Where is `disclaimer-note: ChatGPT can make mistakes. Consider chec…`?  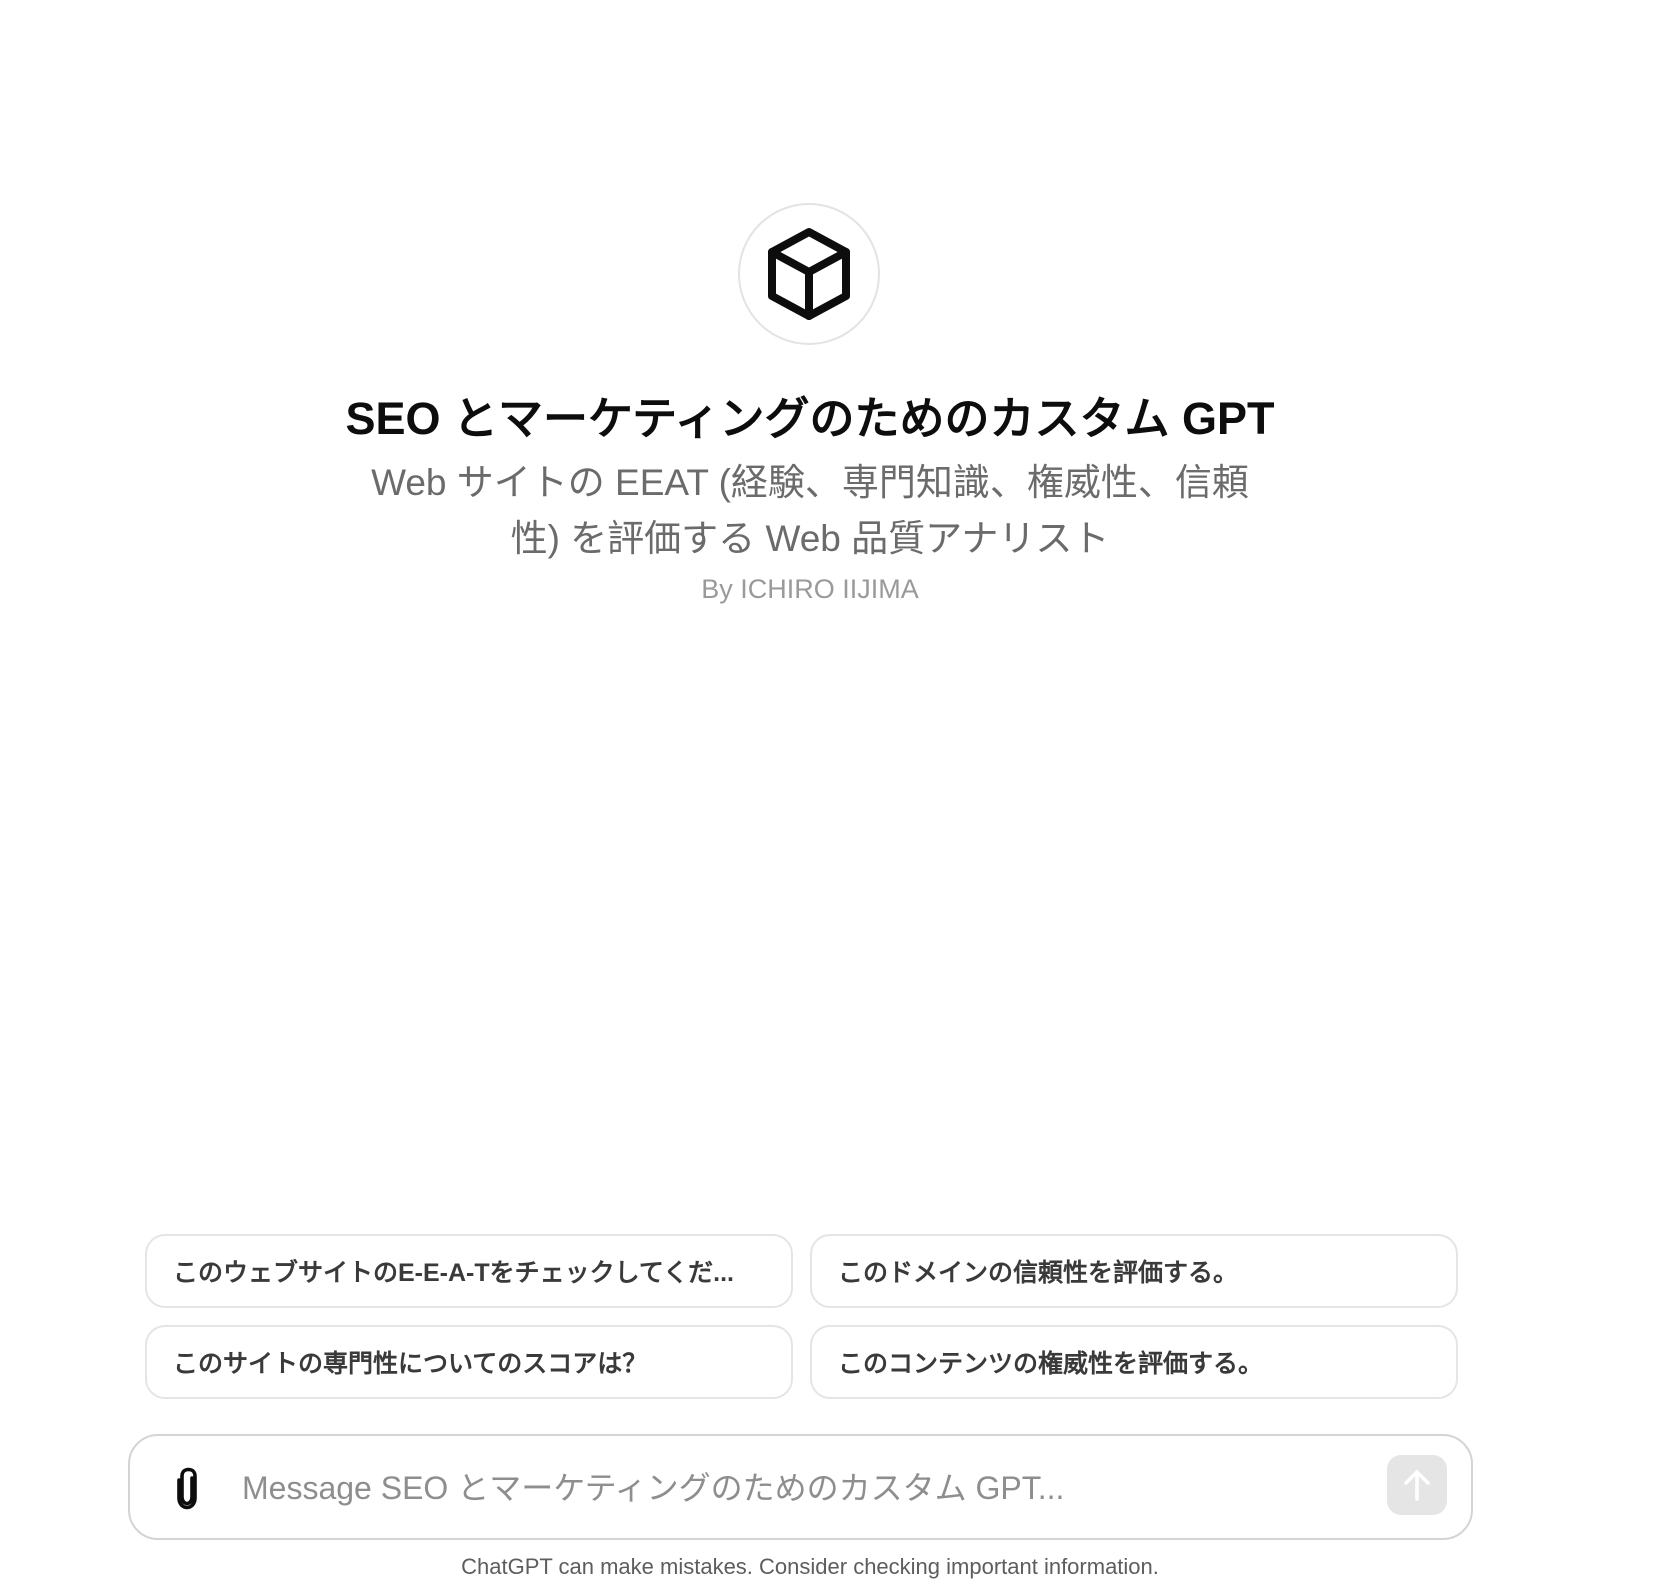
disclaimer-note: ChatGPT can make mistakes. Consider chec… is located at coordinates (810, 1566).